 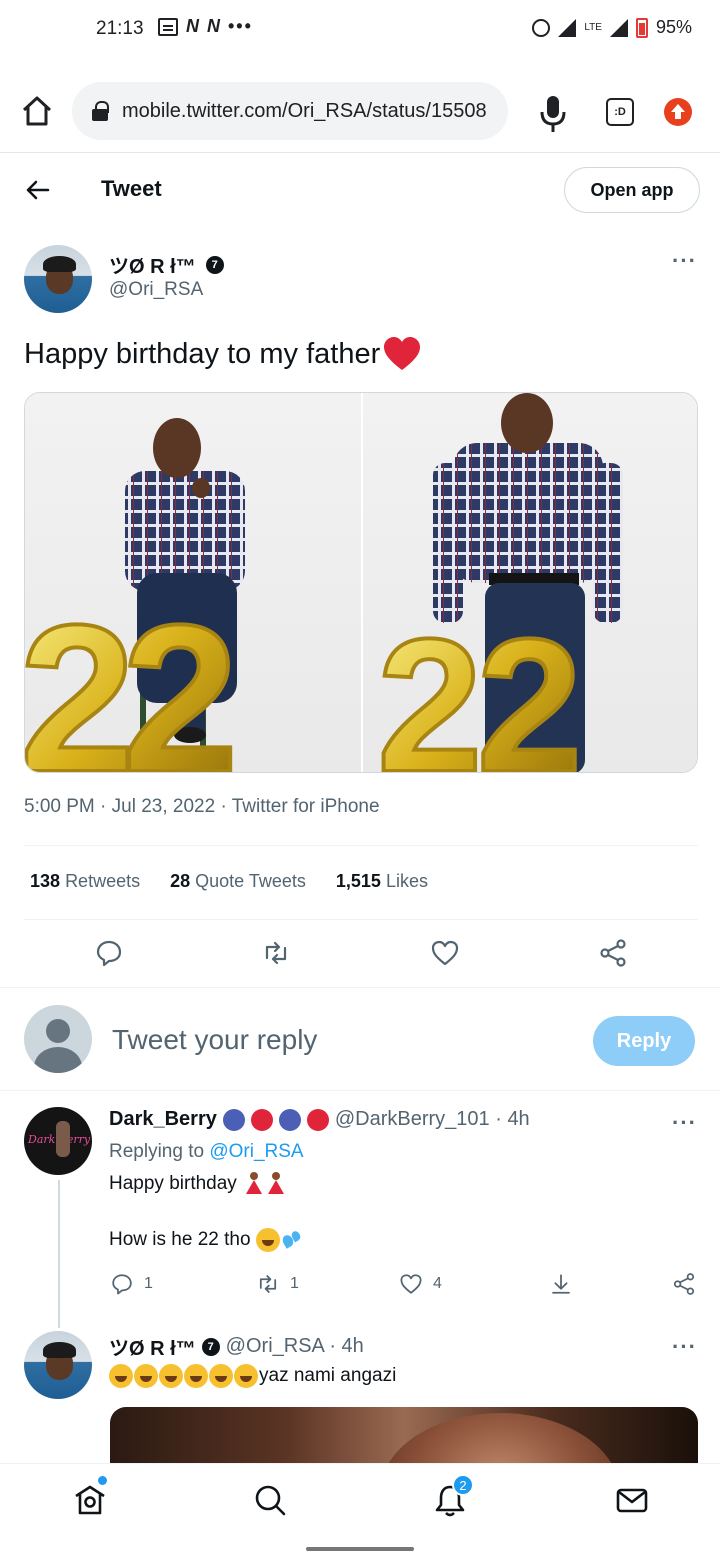 What do you see at coordinates (90, 1500) in the screenshot?
I see `home-tab-icon` at bounding box center [90, 1500].